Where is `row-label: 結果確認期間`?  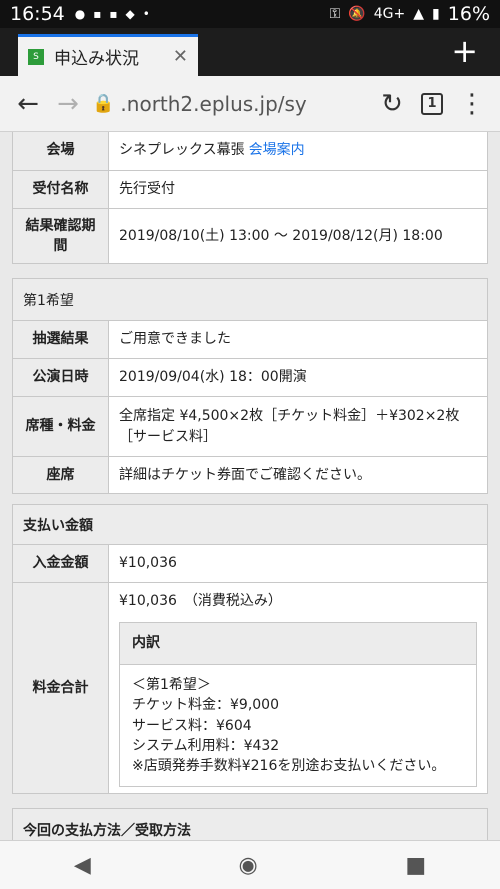
row-label: 結果確認期間 is located at coordinates (61, 236).